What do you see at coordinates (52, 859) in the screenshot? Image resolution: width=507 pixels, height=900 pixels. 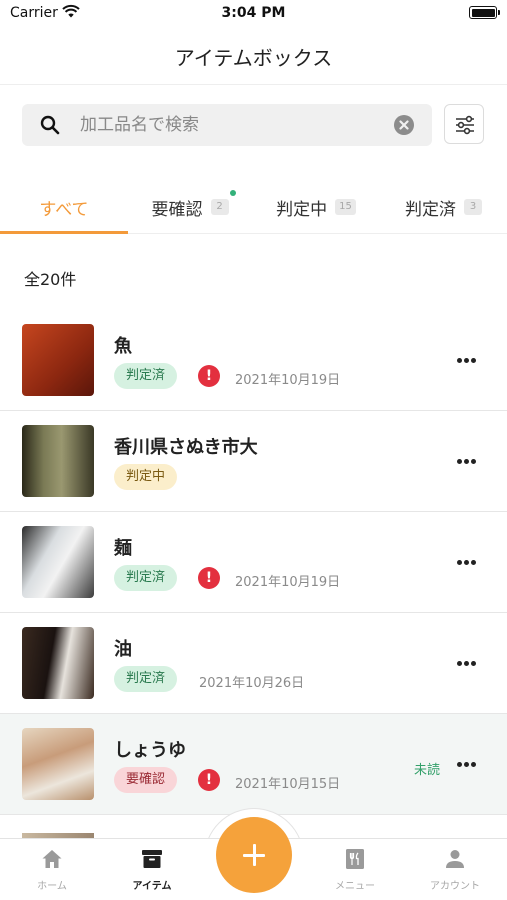 I see `home-icon` at bounding box center [52, 859].